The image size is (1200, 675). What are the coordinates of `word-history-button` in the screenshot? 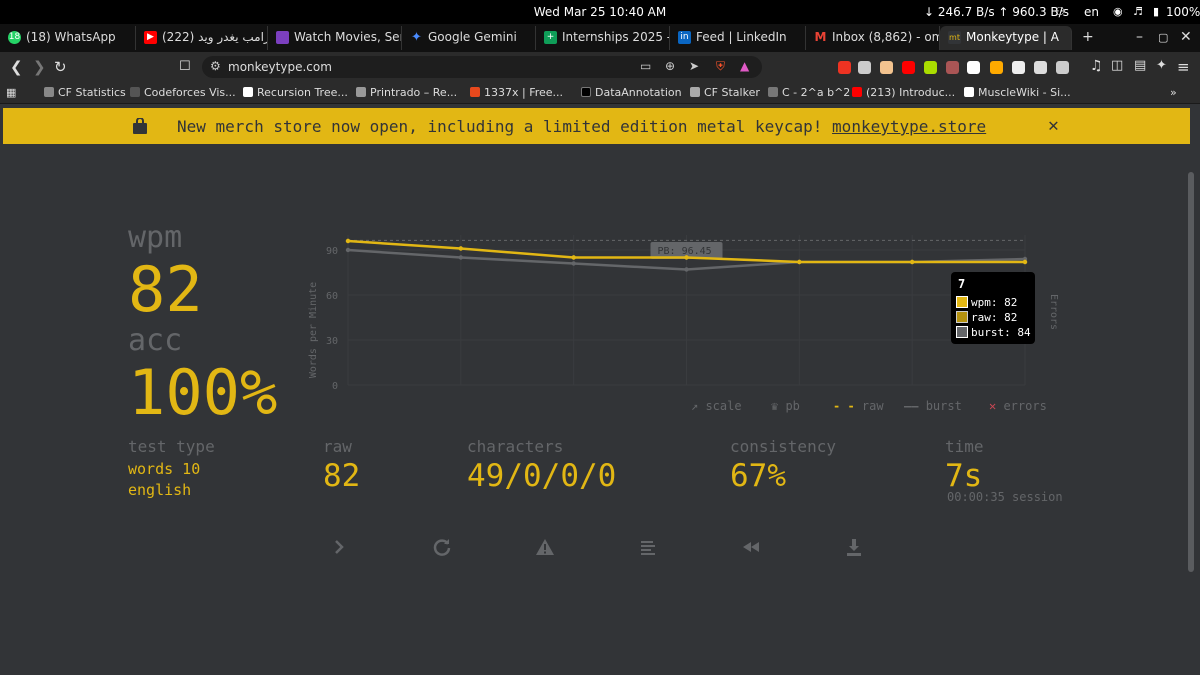 It's located at (648, 547).